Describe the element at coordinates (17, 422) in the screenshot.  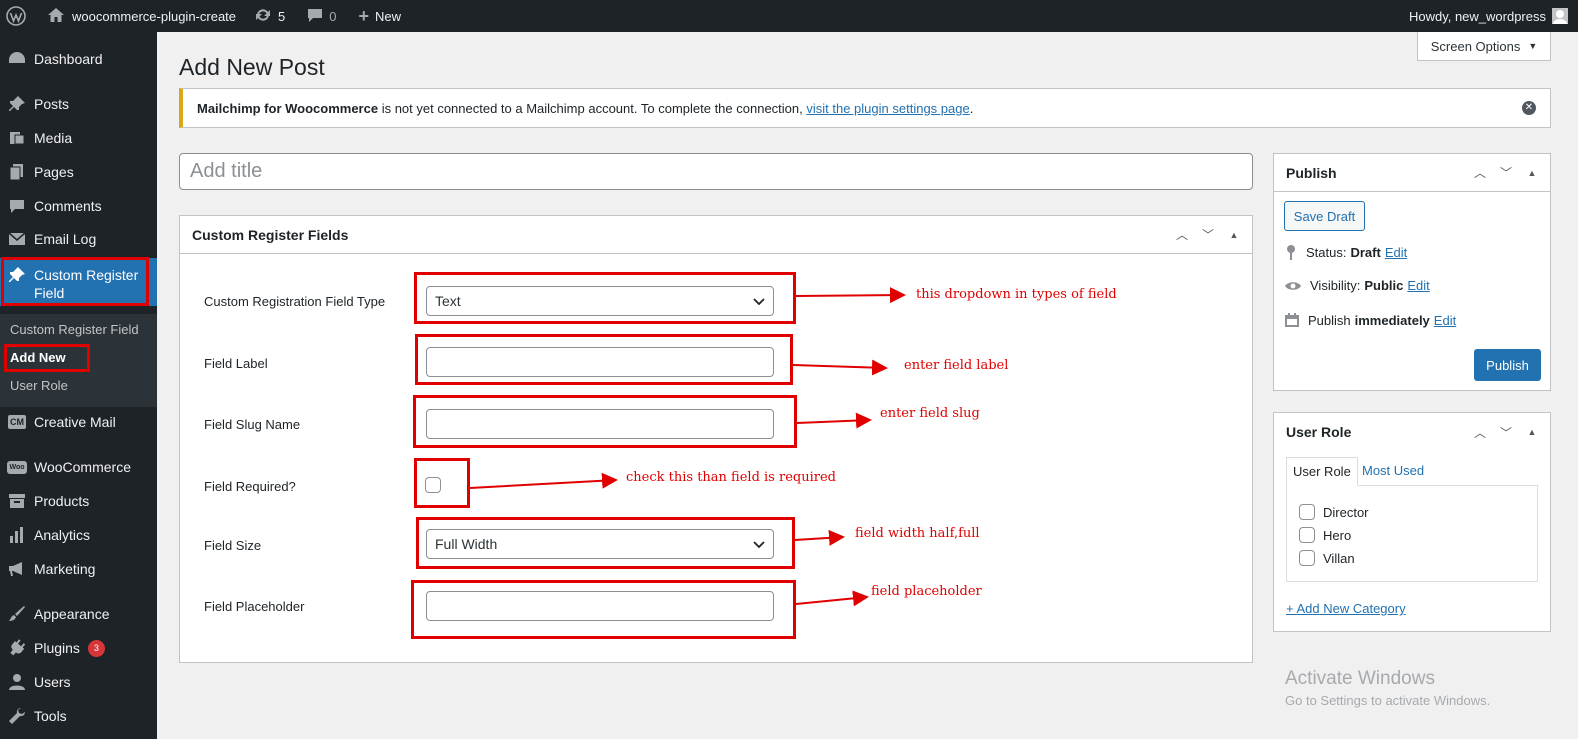
I see `creative-mail-icon-text: CM` at that location.